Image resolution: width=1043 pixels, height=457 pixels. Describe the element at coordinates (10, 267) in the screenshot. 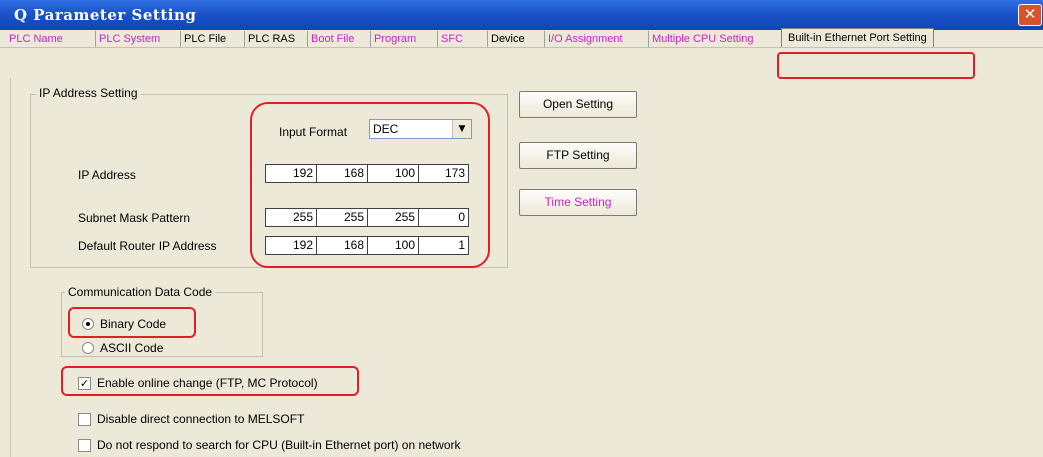

I see `panel-left-border` at that location.